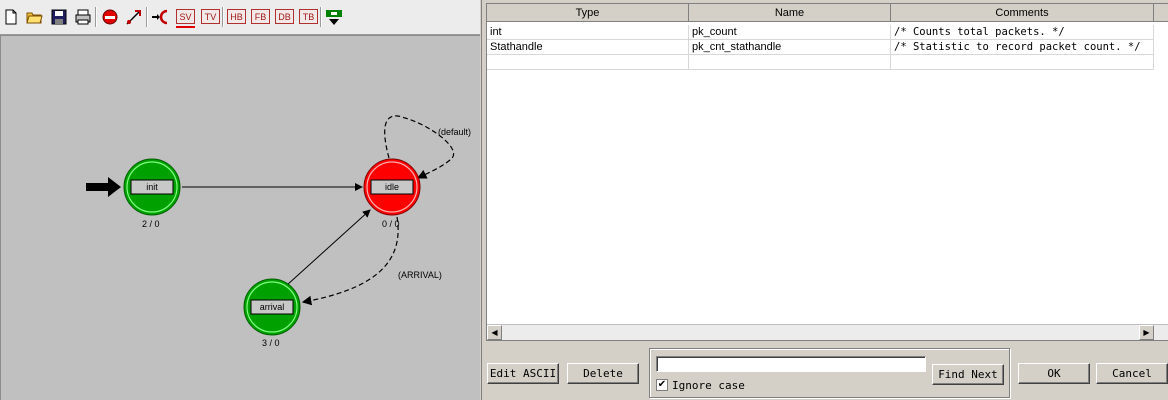 This screenshot has width=1168, height=400. I want to click on stop-icon, so click(110, 17).